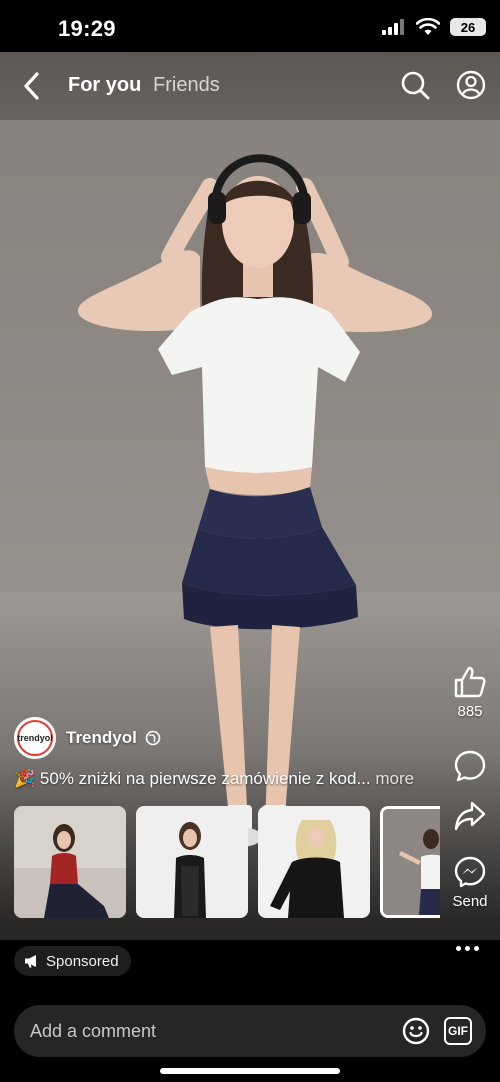 Image resolution: width=500 pixels, height=1082 pixels. Describe the element at coordinates (87, 28) in the screenshot. I see `status-time: 19:29` at that location.